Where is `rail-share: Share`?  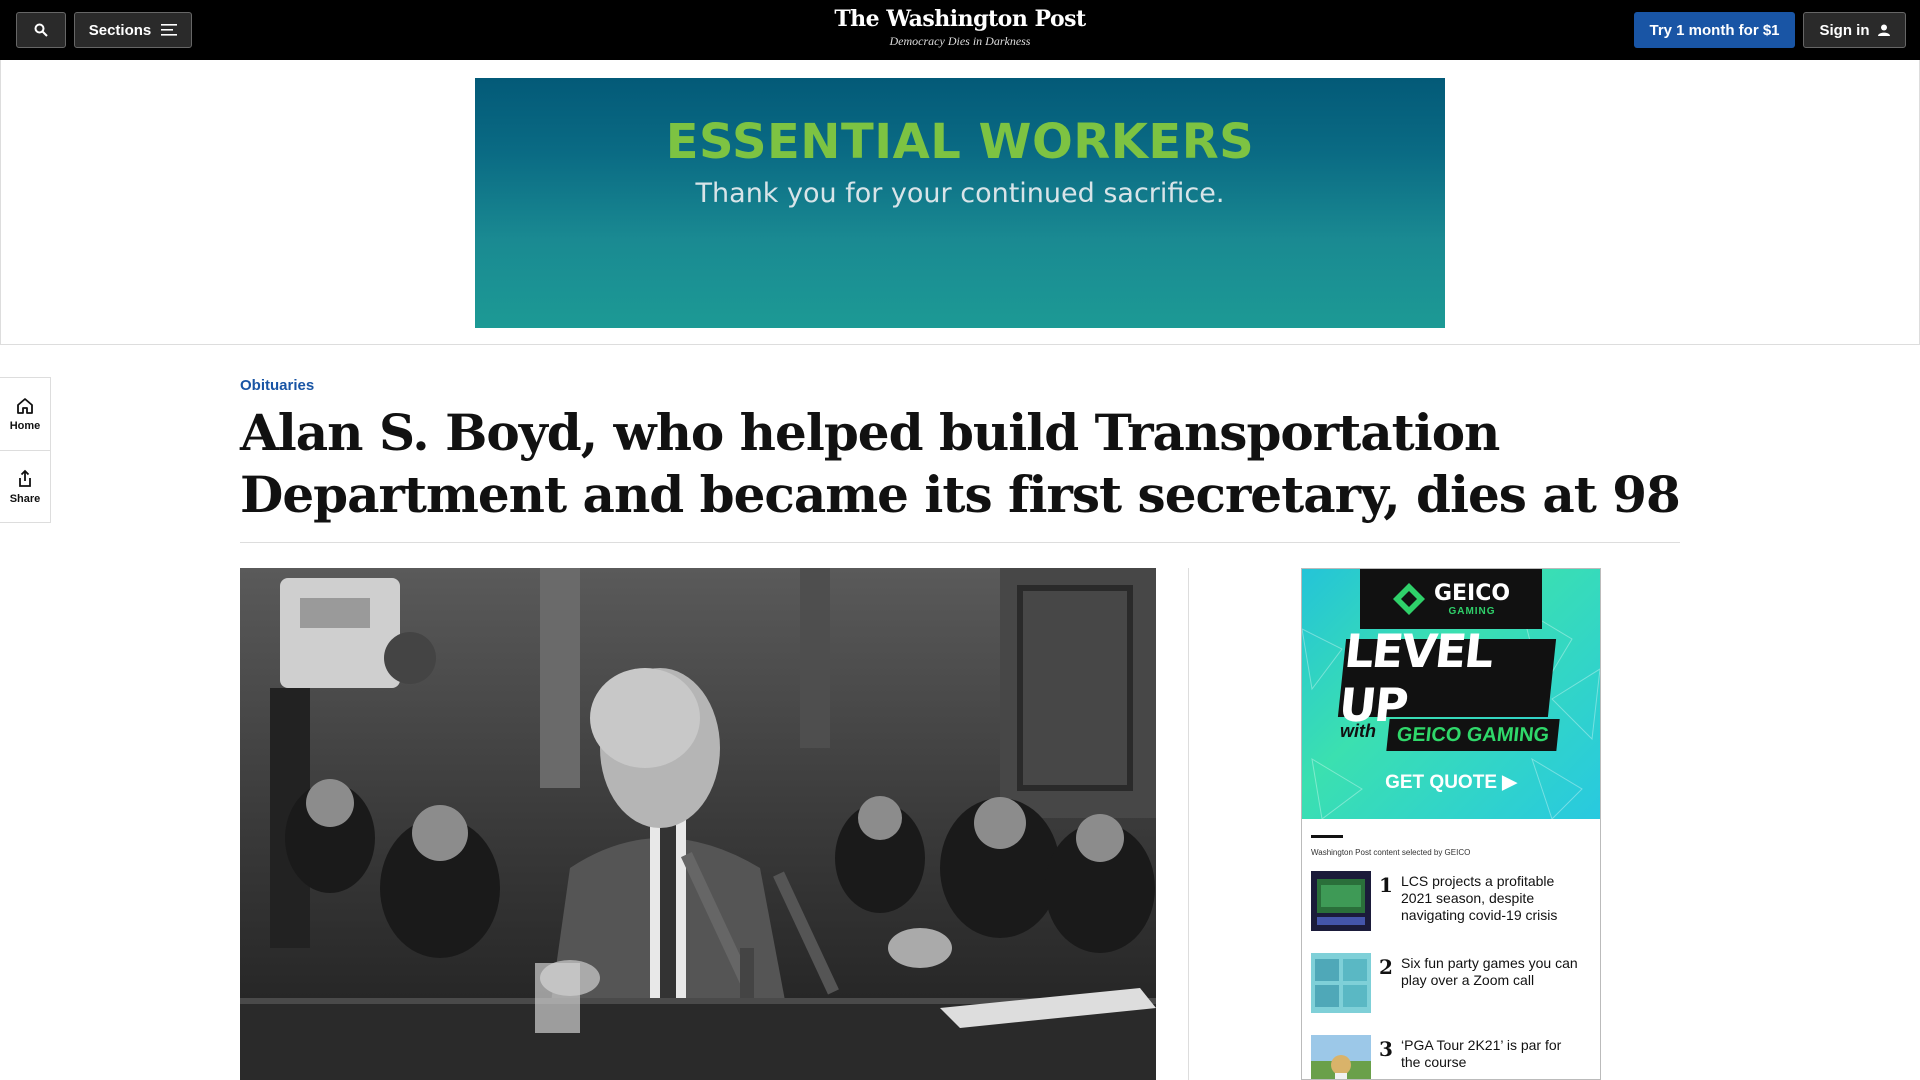
rail-share: Share is located at coordinates (25, 486).